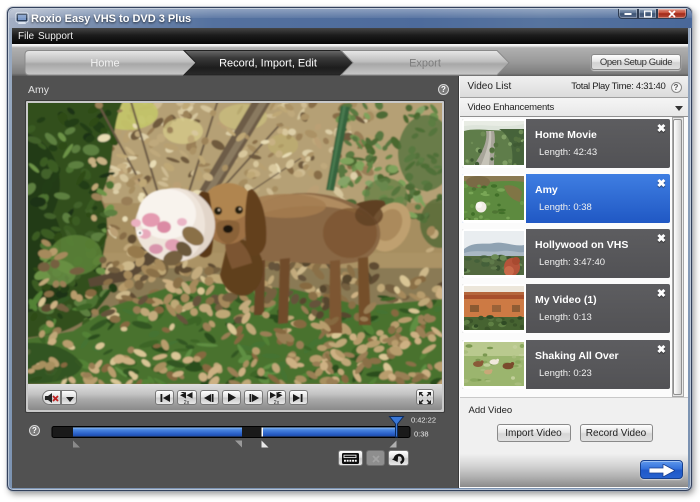 This screenshot has height=502, width=700. What do you see at coordinates (268, 64) in the screenshot?
I see `svg-text: Record, Import, Edit` at bounding box center [268, 64].